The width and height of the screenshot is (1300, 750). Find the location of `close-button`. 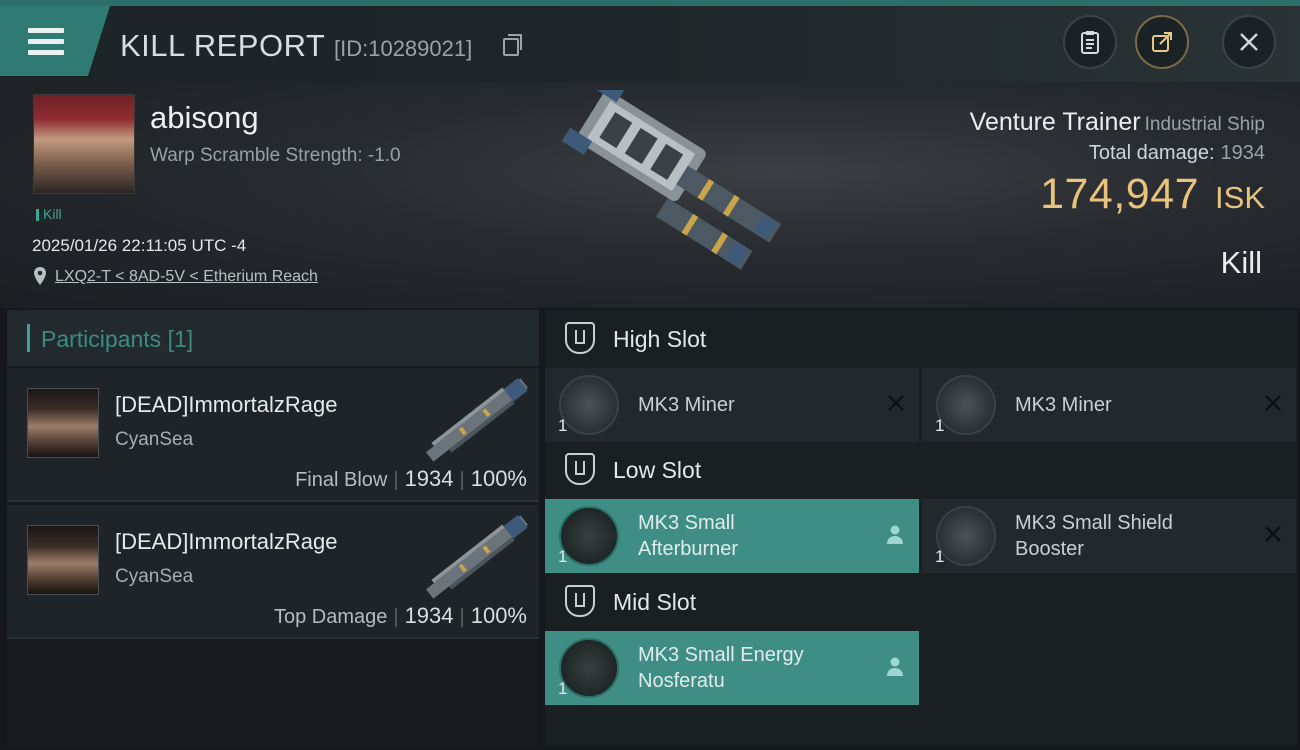

close-button is located at coordinates (1249, 42).